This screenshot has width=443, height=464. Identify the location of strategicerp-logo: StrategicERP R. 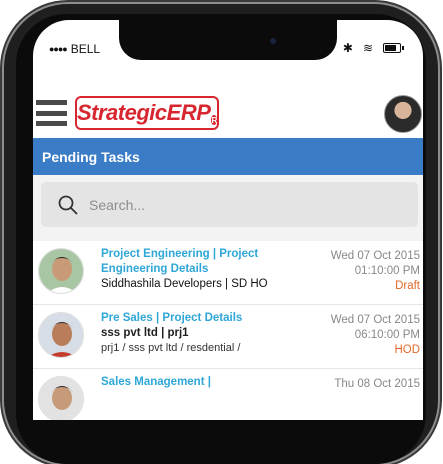
(147, 113).